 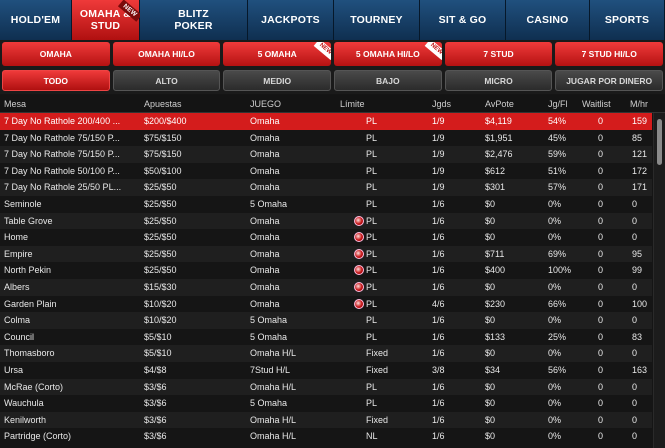 What do you see at coordinates (36, 20) in the screenshot?
I see `nav-tab-hold-em: HOLD'EM` at bounding box center [36, 20].